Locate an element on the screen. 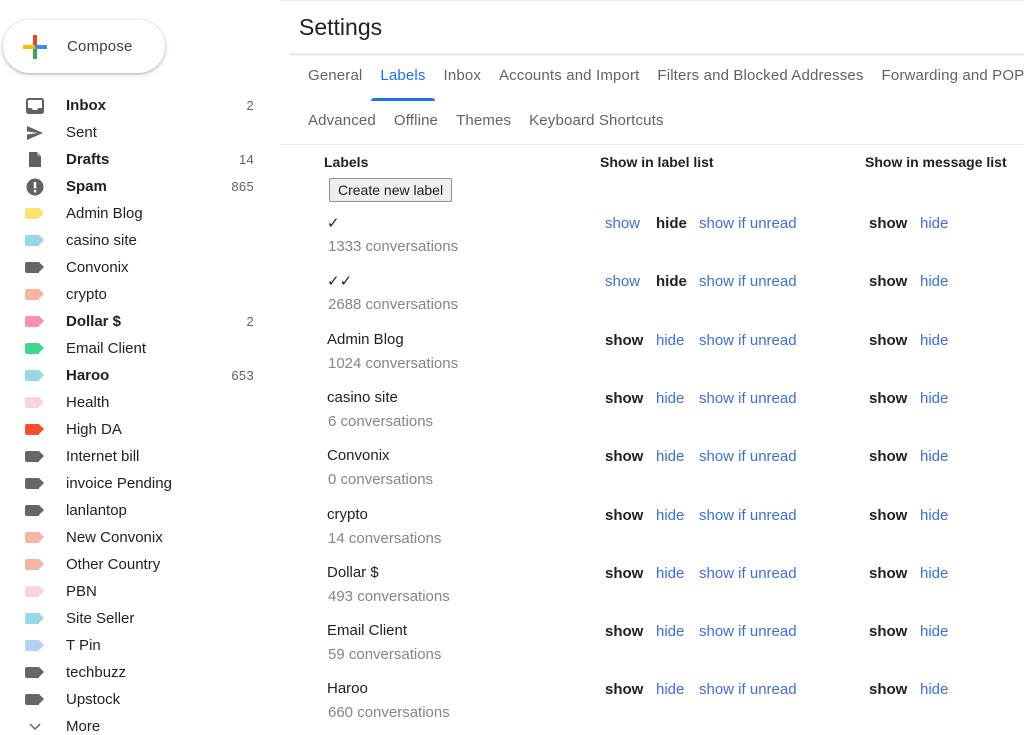 The height and width of the screenshot is (735, 1024). sidebar-item-inbox: Inbox 2 is located at coordinates (135, 105).